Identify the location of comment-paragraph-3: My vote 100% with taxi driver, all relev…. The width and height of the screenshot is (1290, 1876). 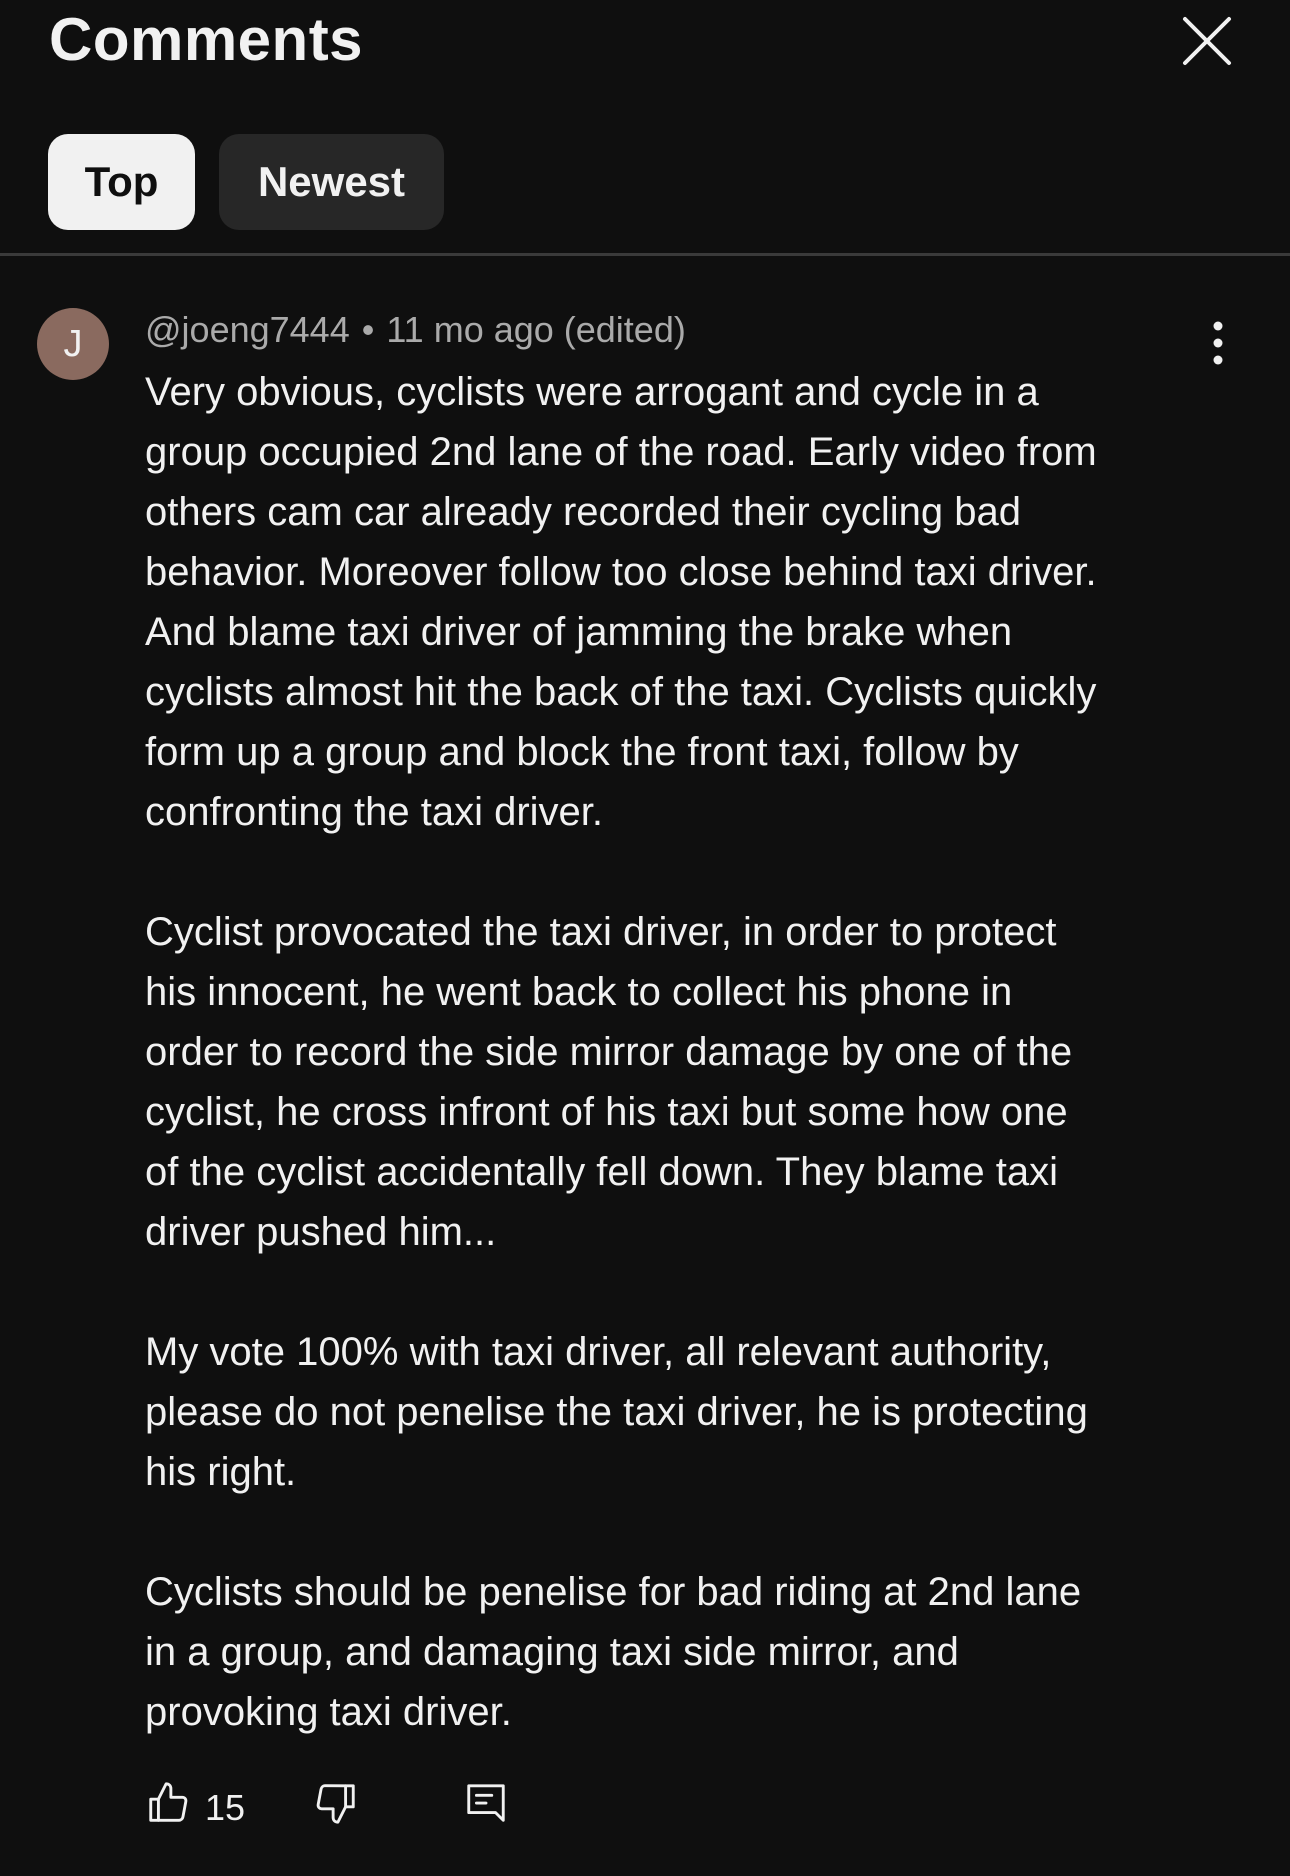
(685, 1412).